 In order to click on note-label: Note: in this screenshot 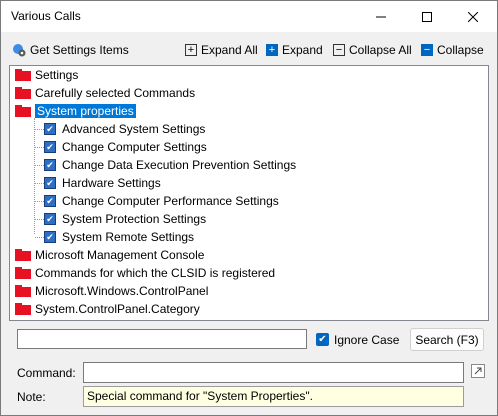, I will do `click(31, 397)`.